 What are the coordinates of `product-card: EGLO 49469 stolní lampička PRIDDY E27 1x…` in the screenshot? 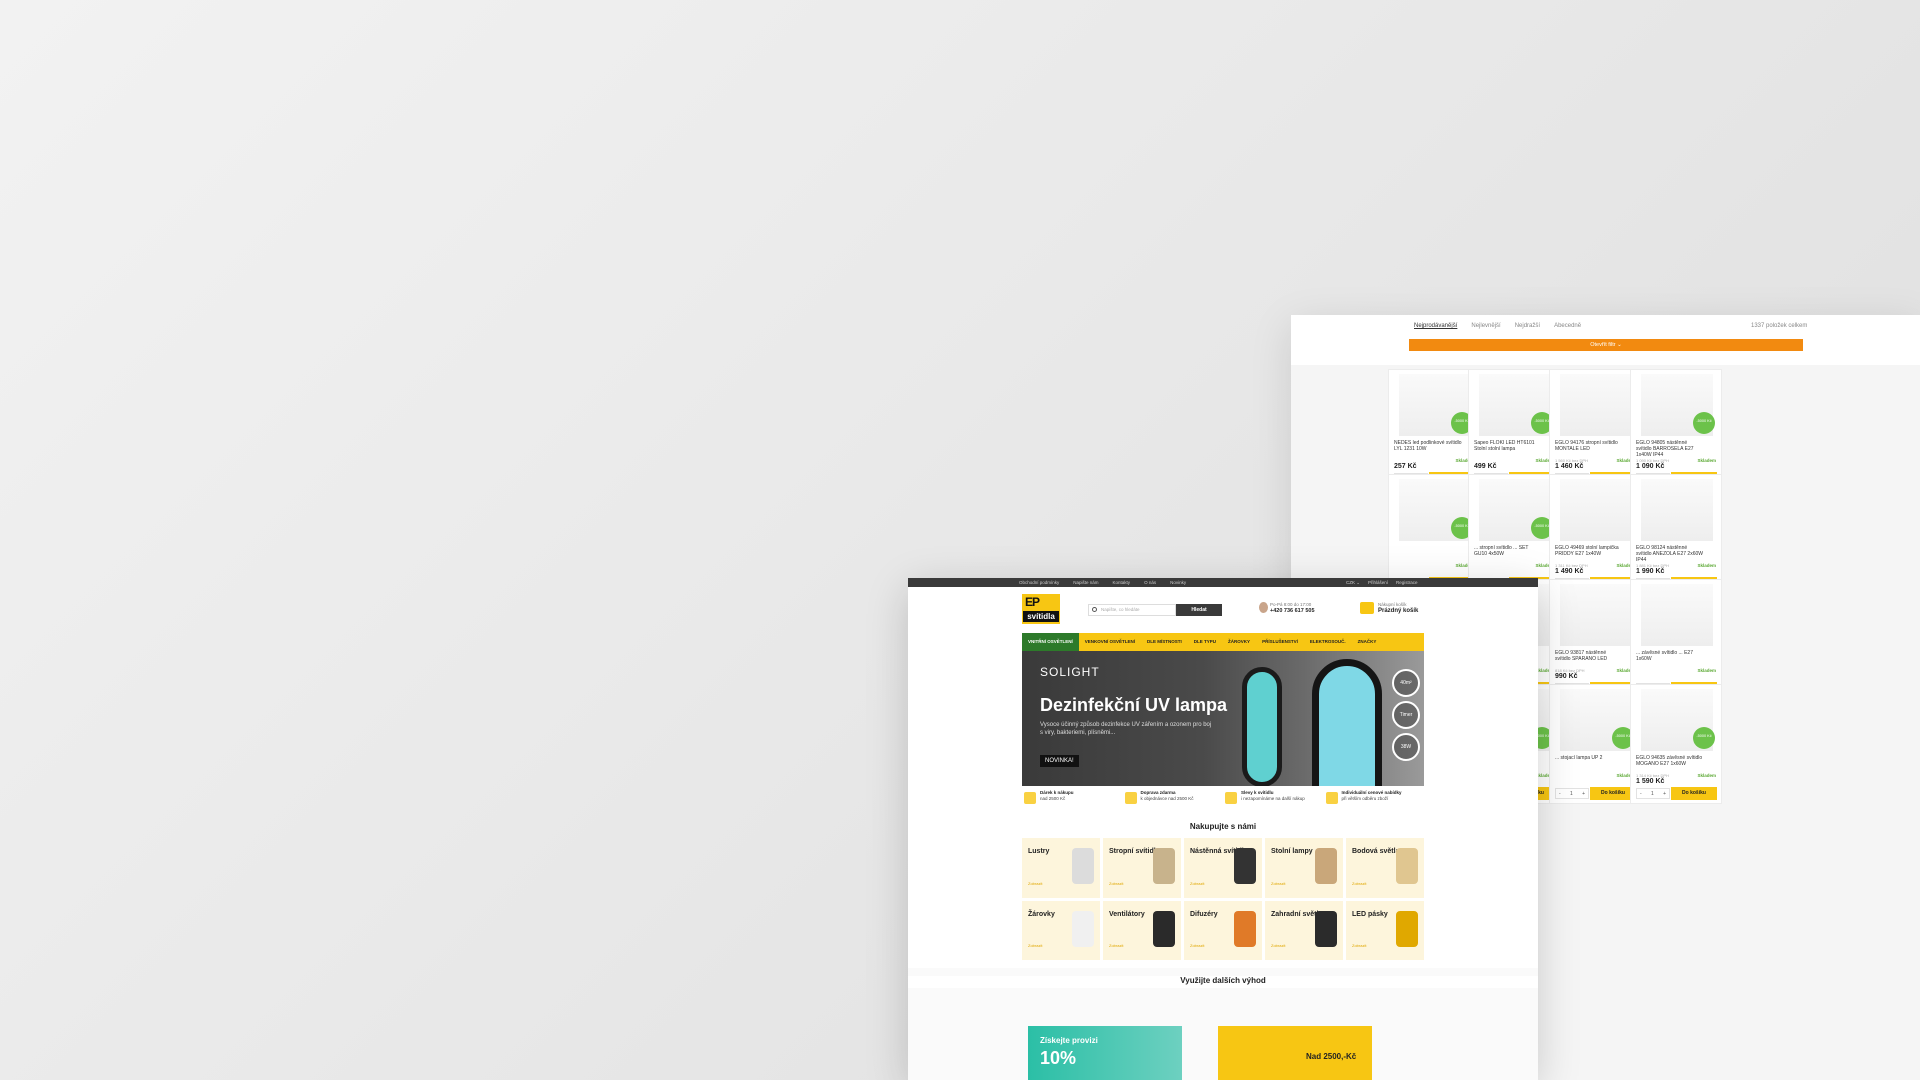 It's located at (1595, 534).